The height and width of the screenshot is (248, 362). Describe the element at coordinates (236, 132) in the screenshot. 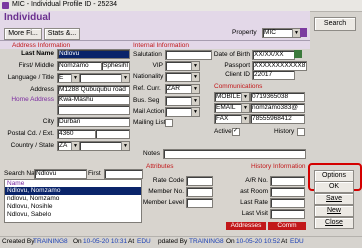

I see `active-checkbox` at that location.